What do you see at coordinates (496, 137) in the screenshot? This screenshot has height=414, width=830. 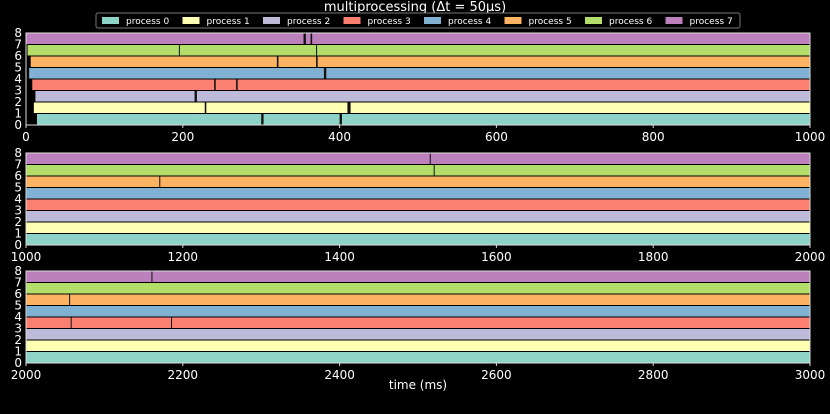 I see `x-tick-label: 600` at bounding box center [496, 137].